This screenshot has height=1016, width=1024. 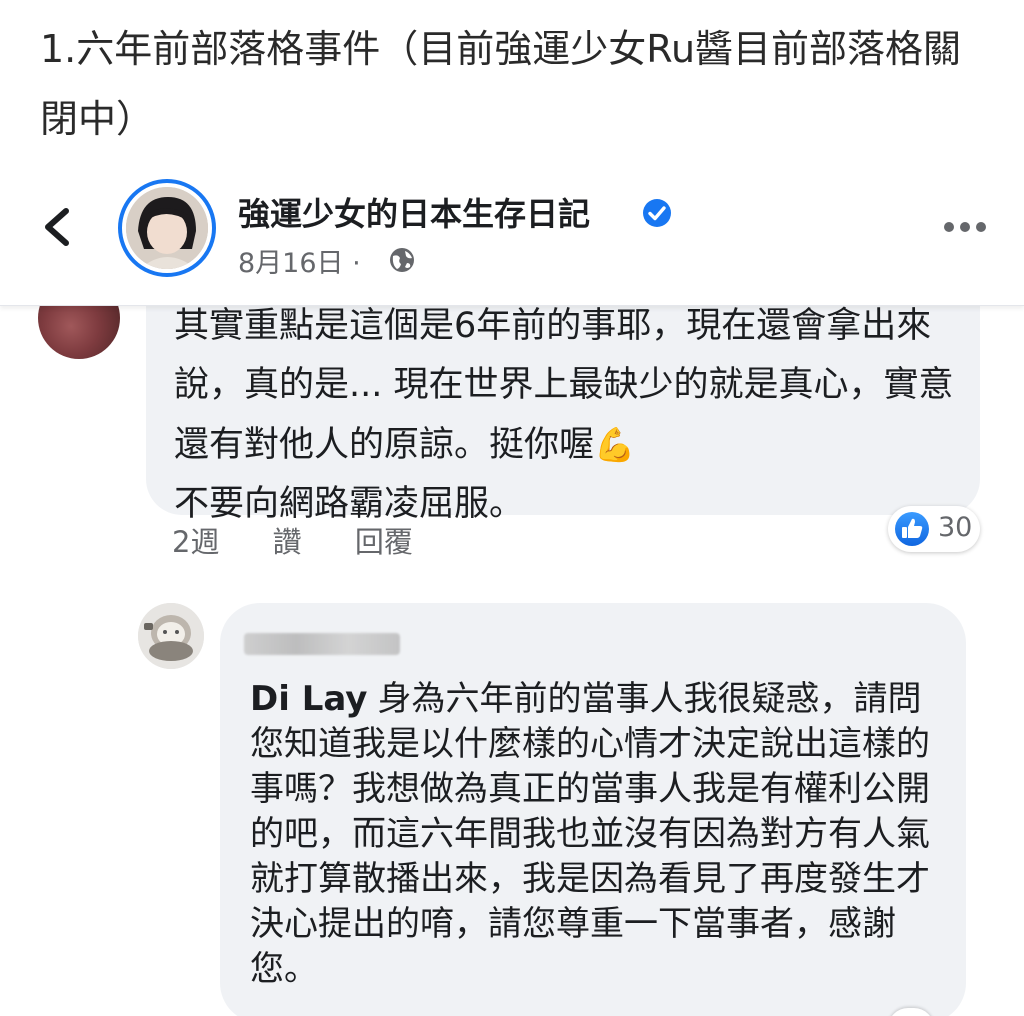 What do you see at coordinates (965, 227) in the screenshot?
I see `more-horizontal-icon` at bounding box center [965, 227].